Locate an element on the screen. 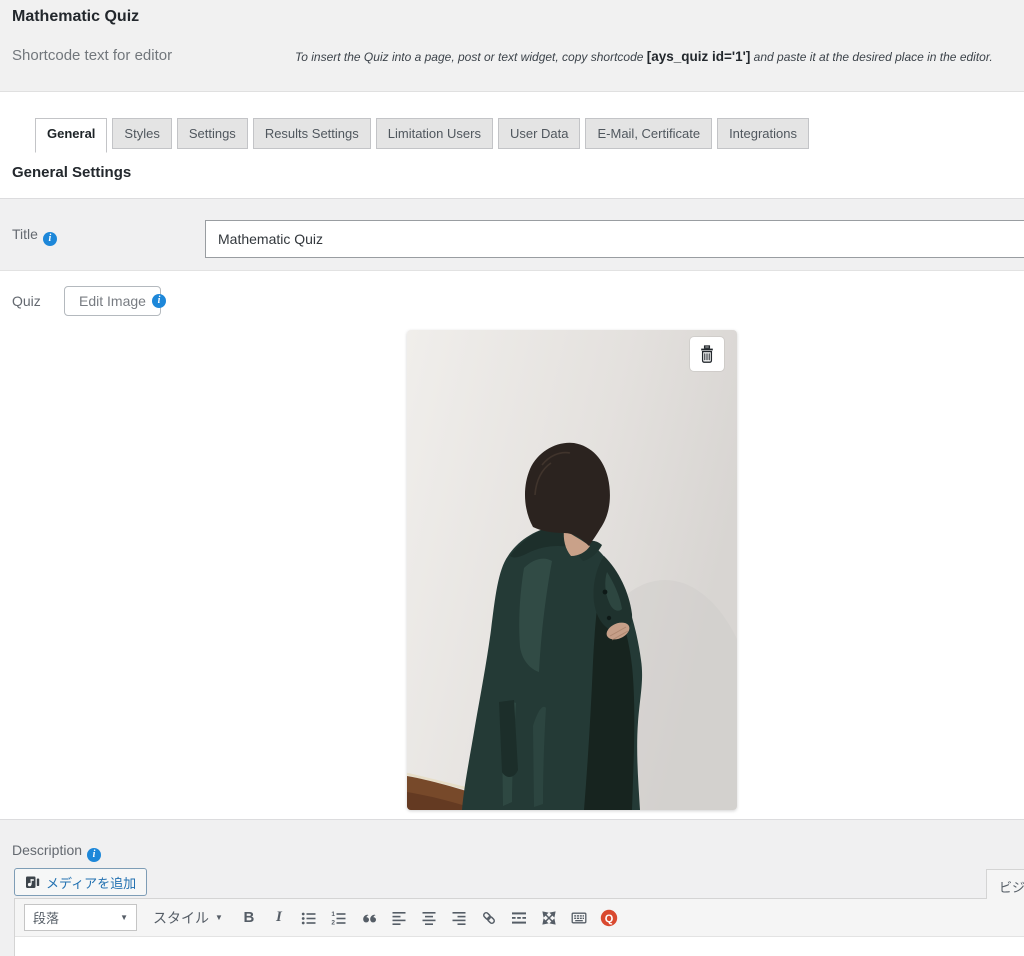  quiz-label: Quiz is located at coordinates (26, 301).